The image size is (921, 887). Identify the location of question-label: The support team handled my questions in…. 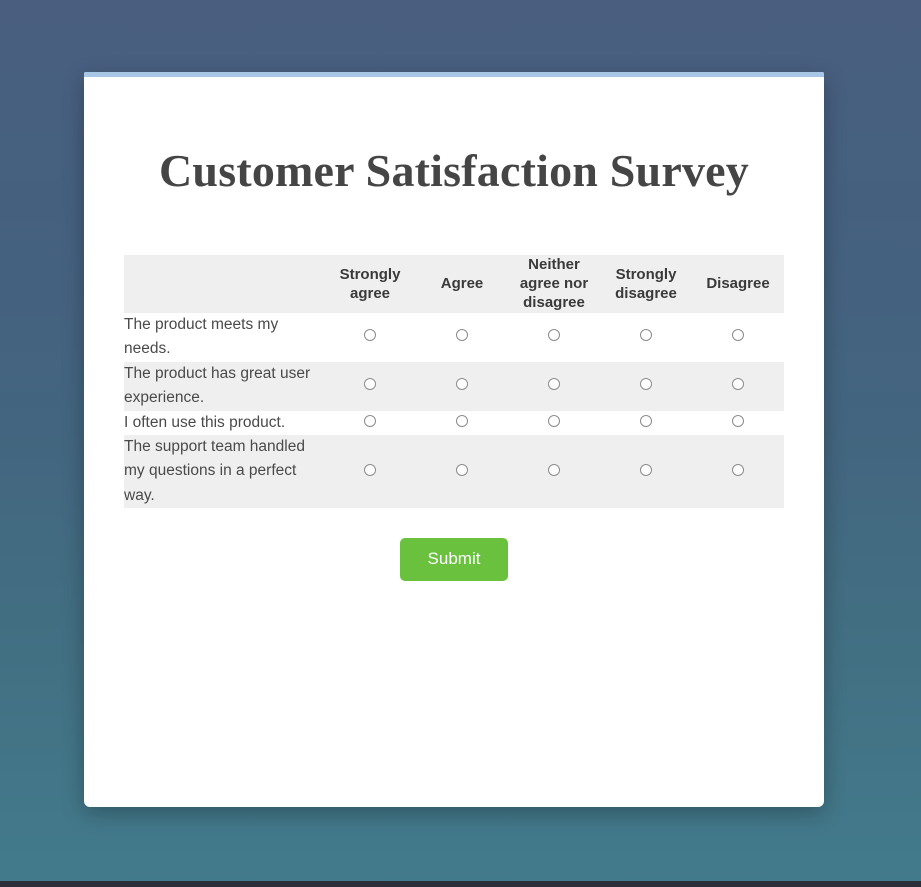
(214, 470).